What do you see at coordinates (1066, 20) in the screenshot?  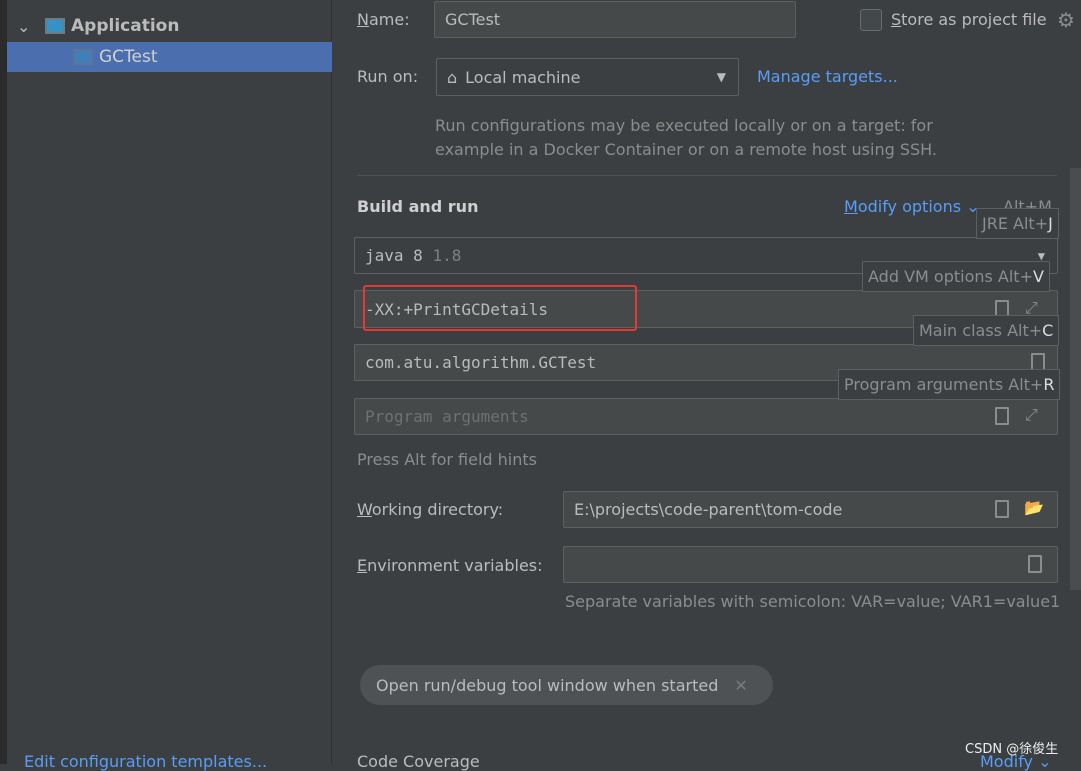 I see `gear-icon: ⚙` at bounding box center [1066, 20].